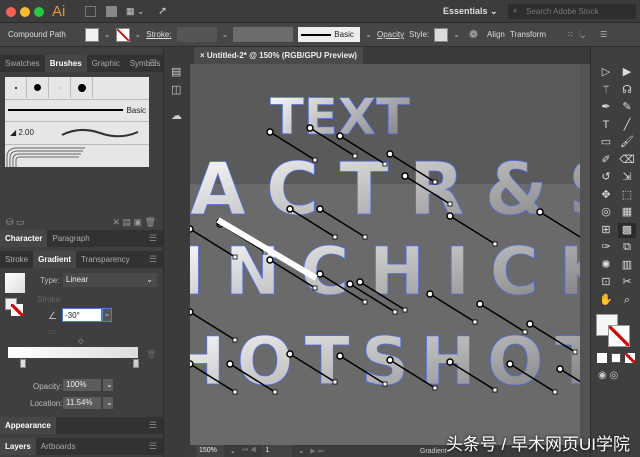 Image resolution: width=640 pixels, height=457 pixels. I want to click on angle-dropdown: ⌄, so click(107, 315).